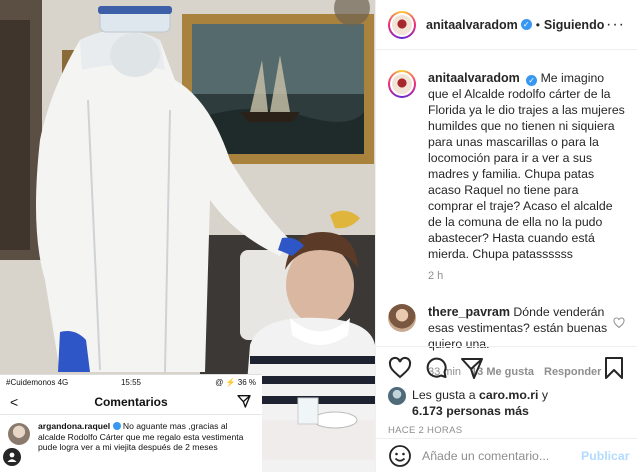 The height and width of the screenshot is (472, 637). I want to click on phone-title: Comentarios, so click(131, 401).